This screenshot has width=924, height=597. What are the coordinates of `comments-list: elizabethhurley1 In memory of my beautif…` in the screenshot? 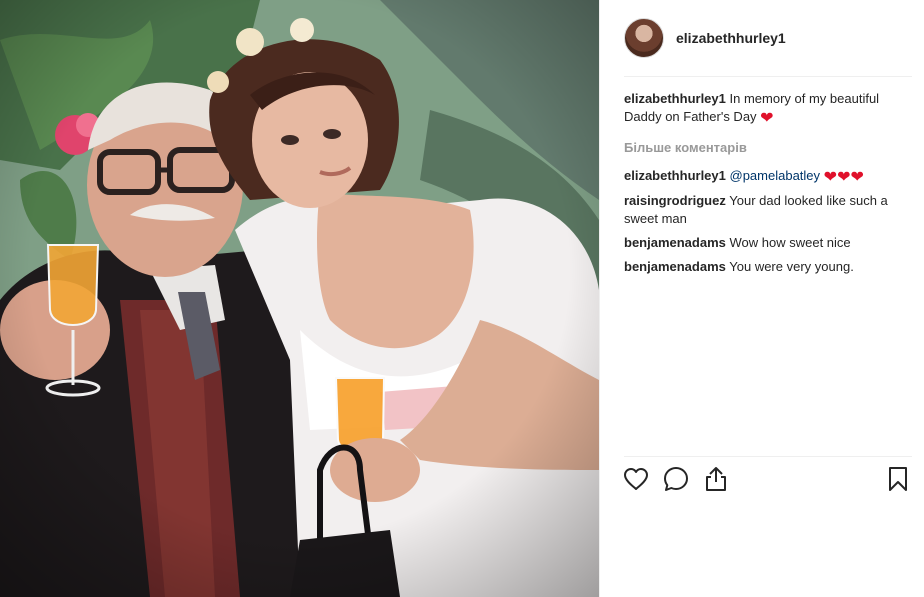 It's located at (767, 186).